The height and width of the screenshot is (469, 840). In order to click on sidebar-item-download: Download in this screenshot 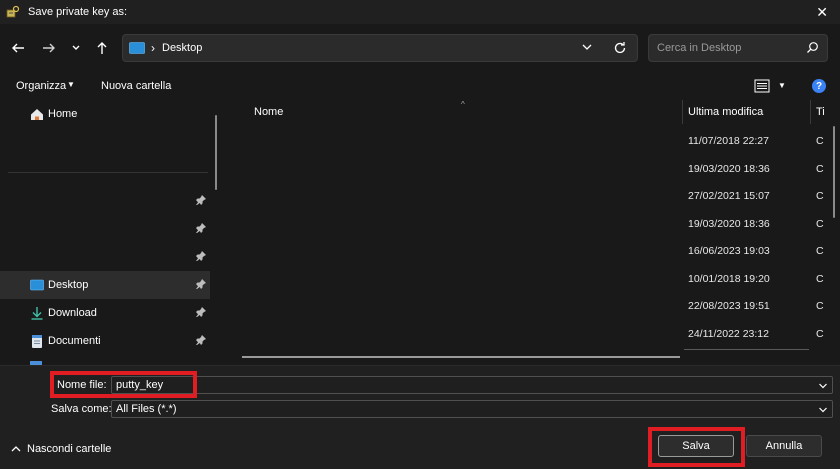, I will do `click(105, 313)`.